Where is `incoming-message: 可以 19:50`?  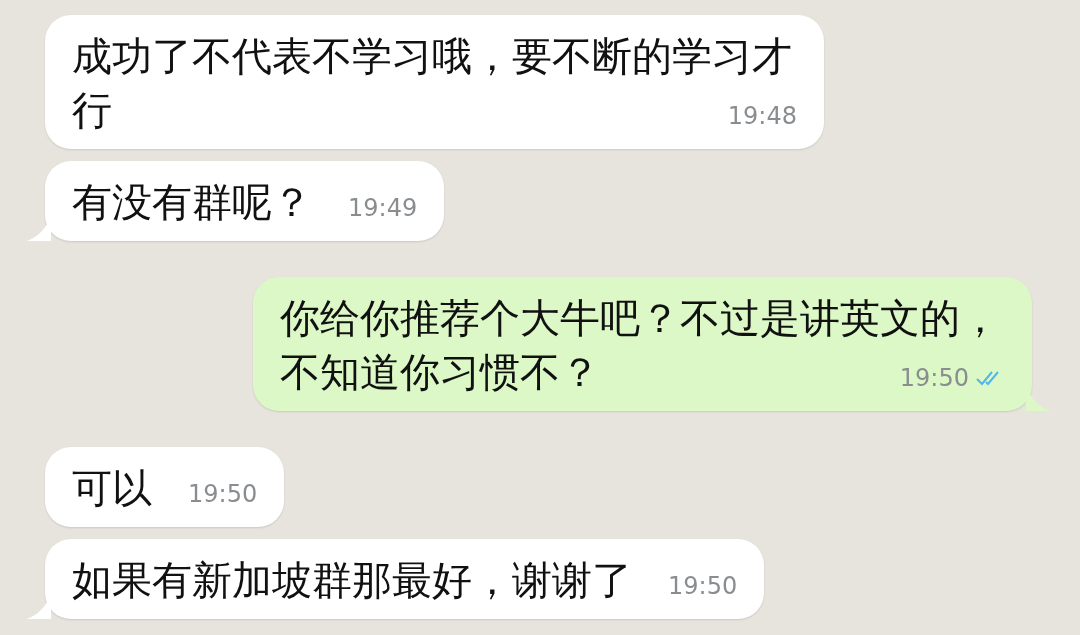 incoming-message: 可以 19:50 is located at coordinates (165, 487).